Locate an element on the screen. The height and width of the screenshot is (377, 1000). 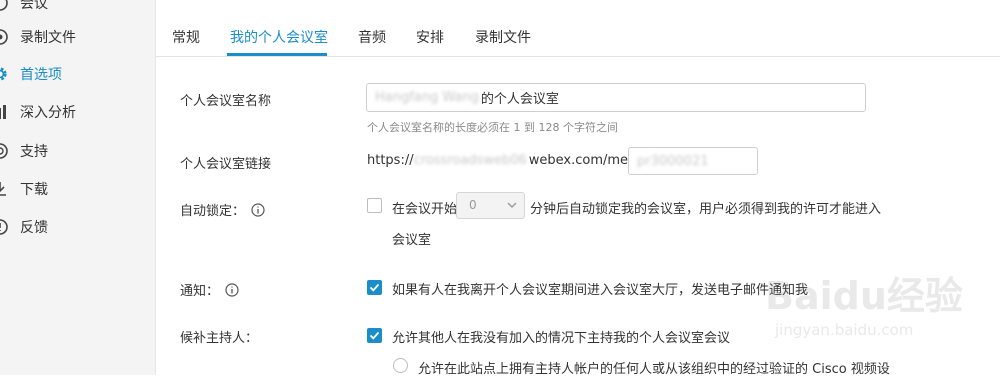
room-link-host: crossroadsweb06 is located at coordinates (470, 160).